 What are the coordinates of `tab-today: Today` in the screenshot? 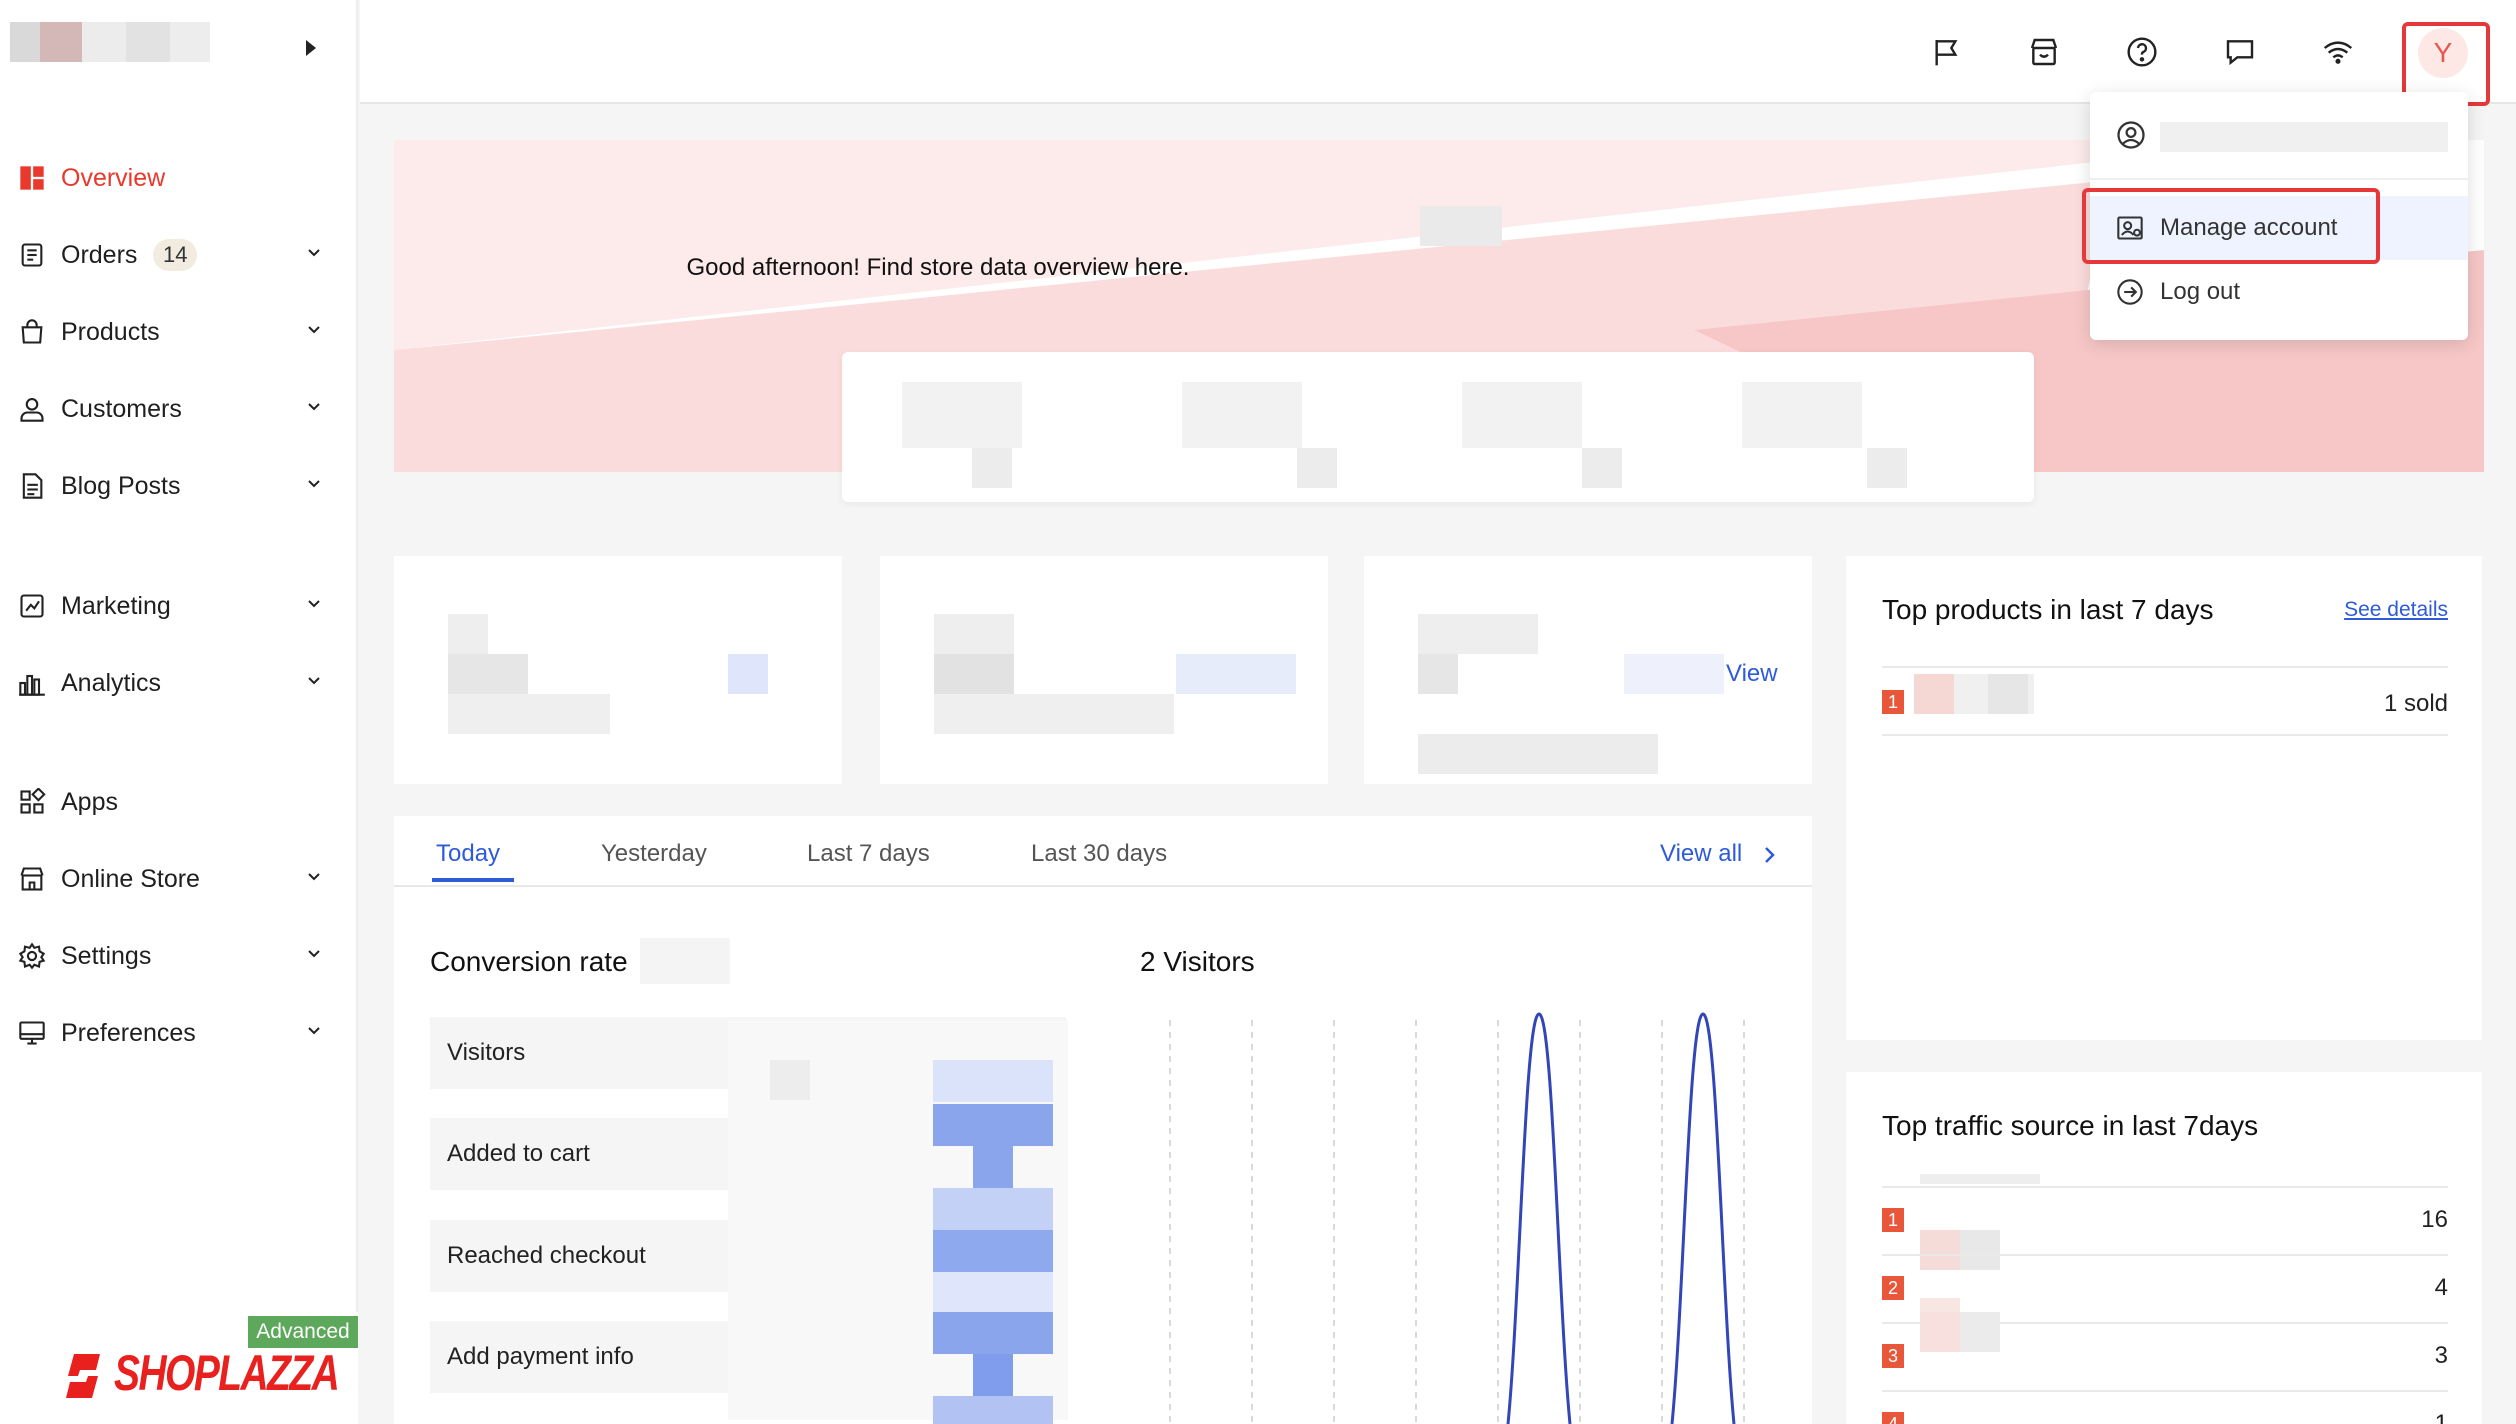 It's located at (468, 854).